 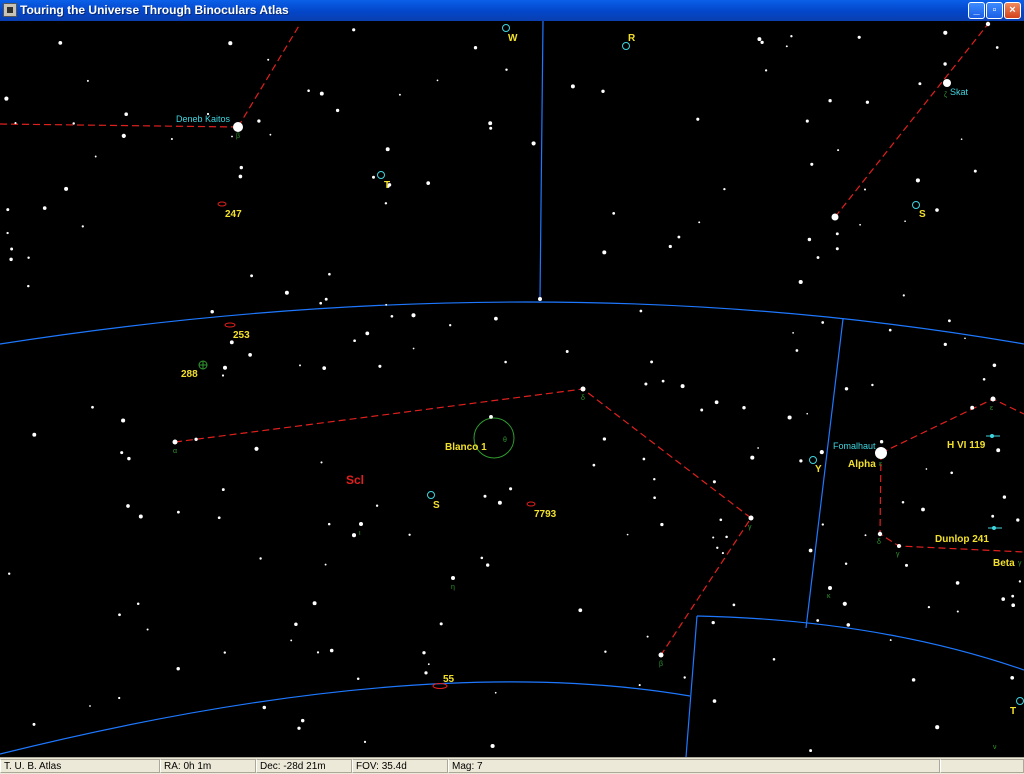 What do you see at coordinates (994, 10) in the screenshot?
I see `maximize-button: ▫` at bounding box center [994, 10].